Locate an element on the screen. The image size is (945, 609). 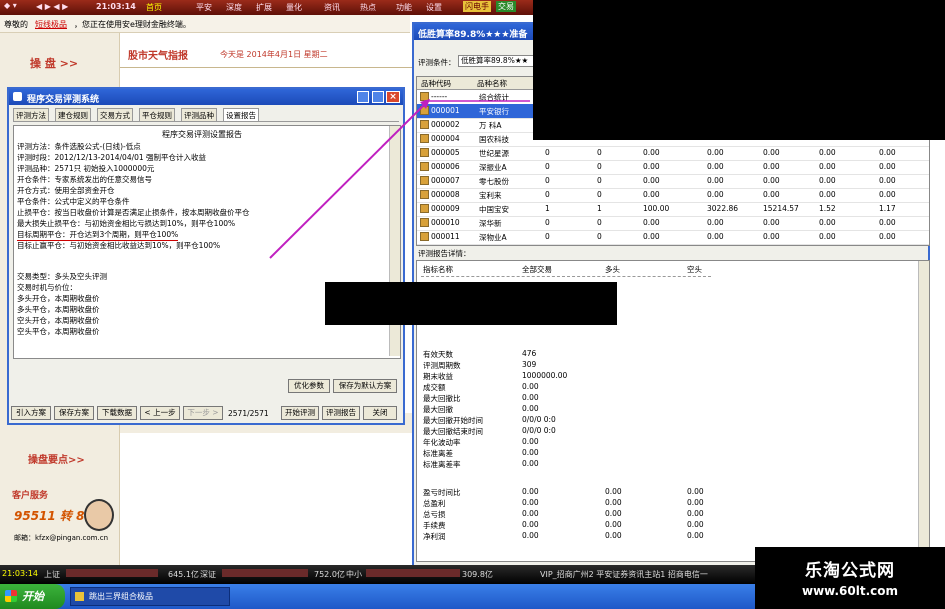
task-item-label: 跳出三界组合极品 is located at coordinates (121, 596).